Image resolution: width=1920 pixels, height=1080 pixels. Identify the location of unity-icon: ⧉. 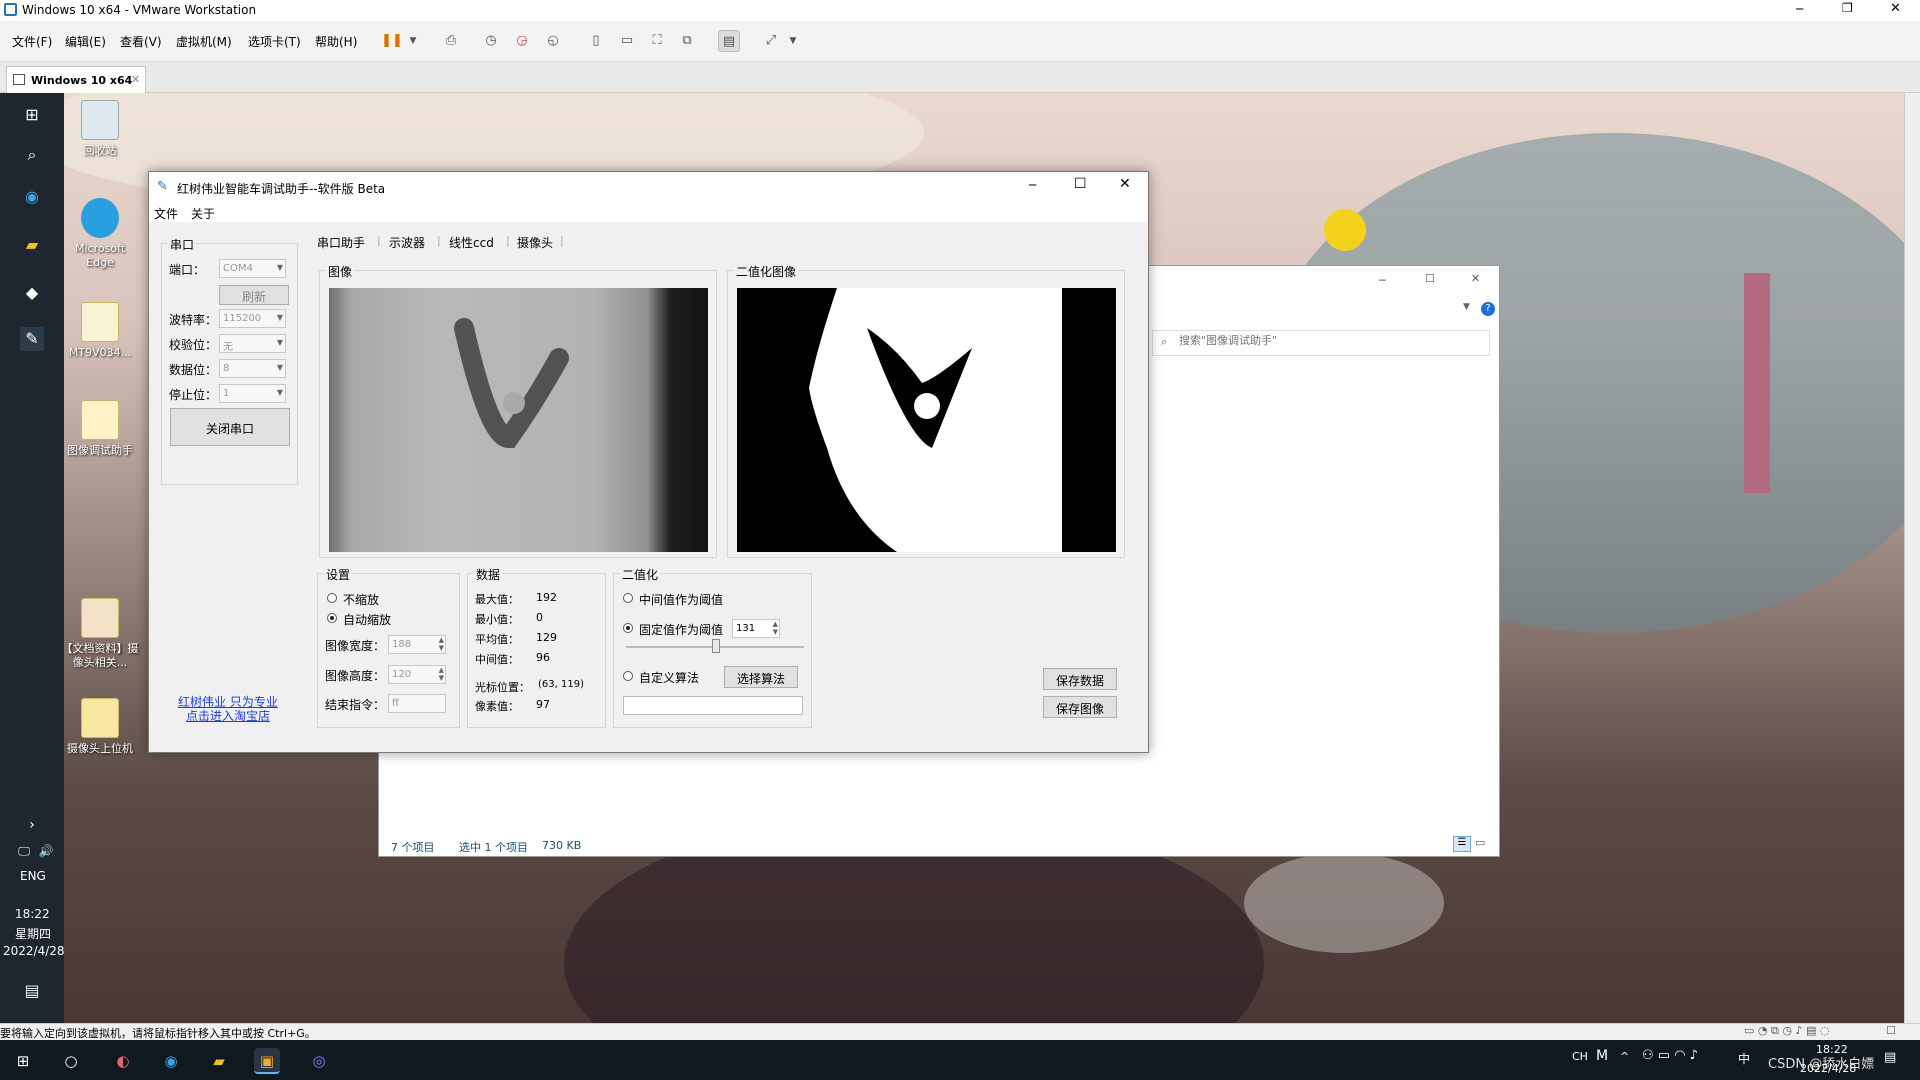
(687, 41).